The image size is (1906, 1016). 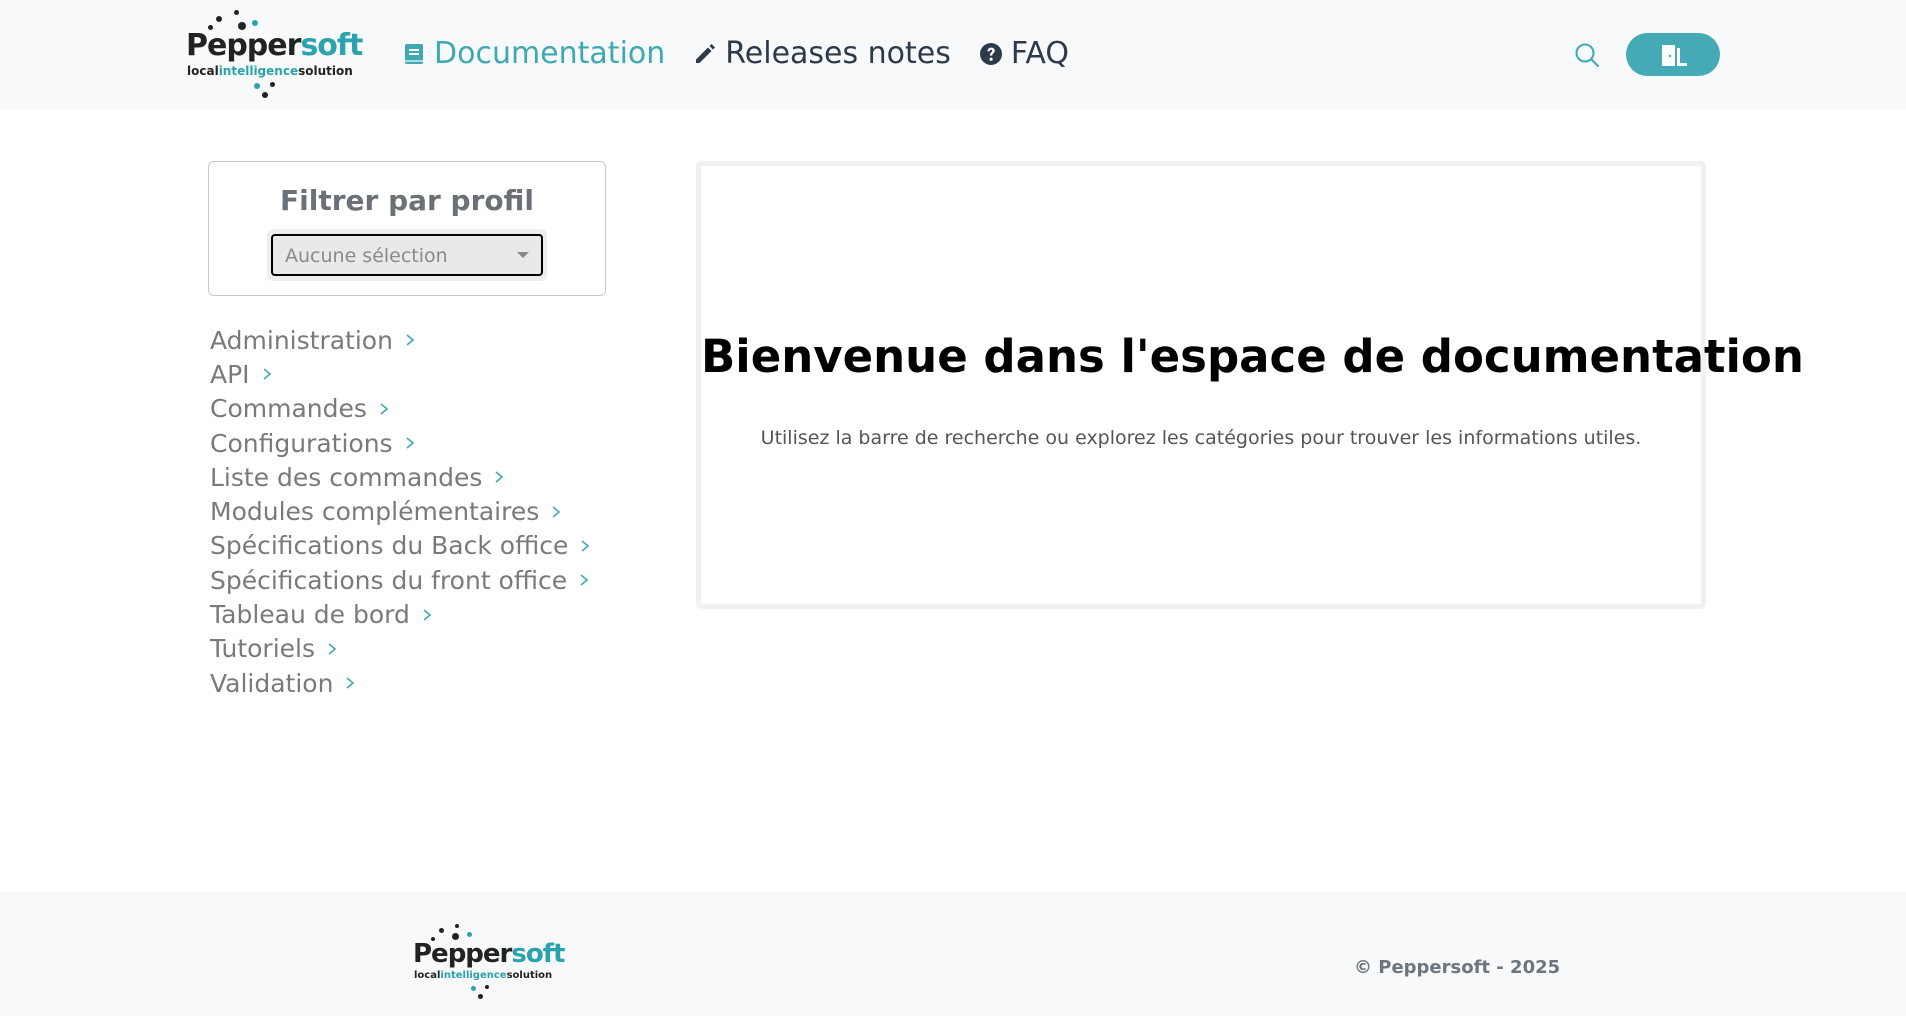 I want to click on category-item: Commandes, so click(x=401, y=409).